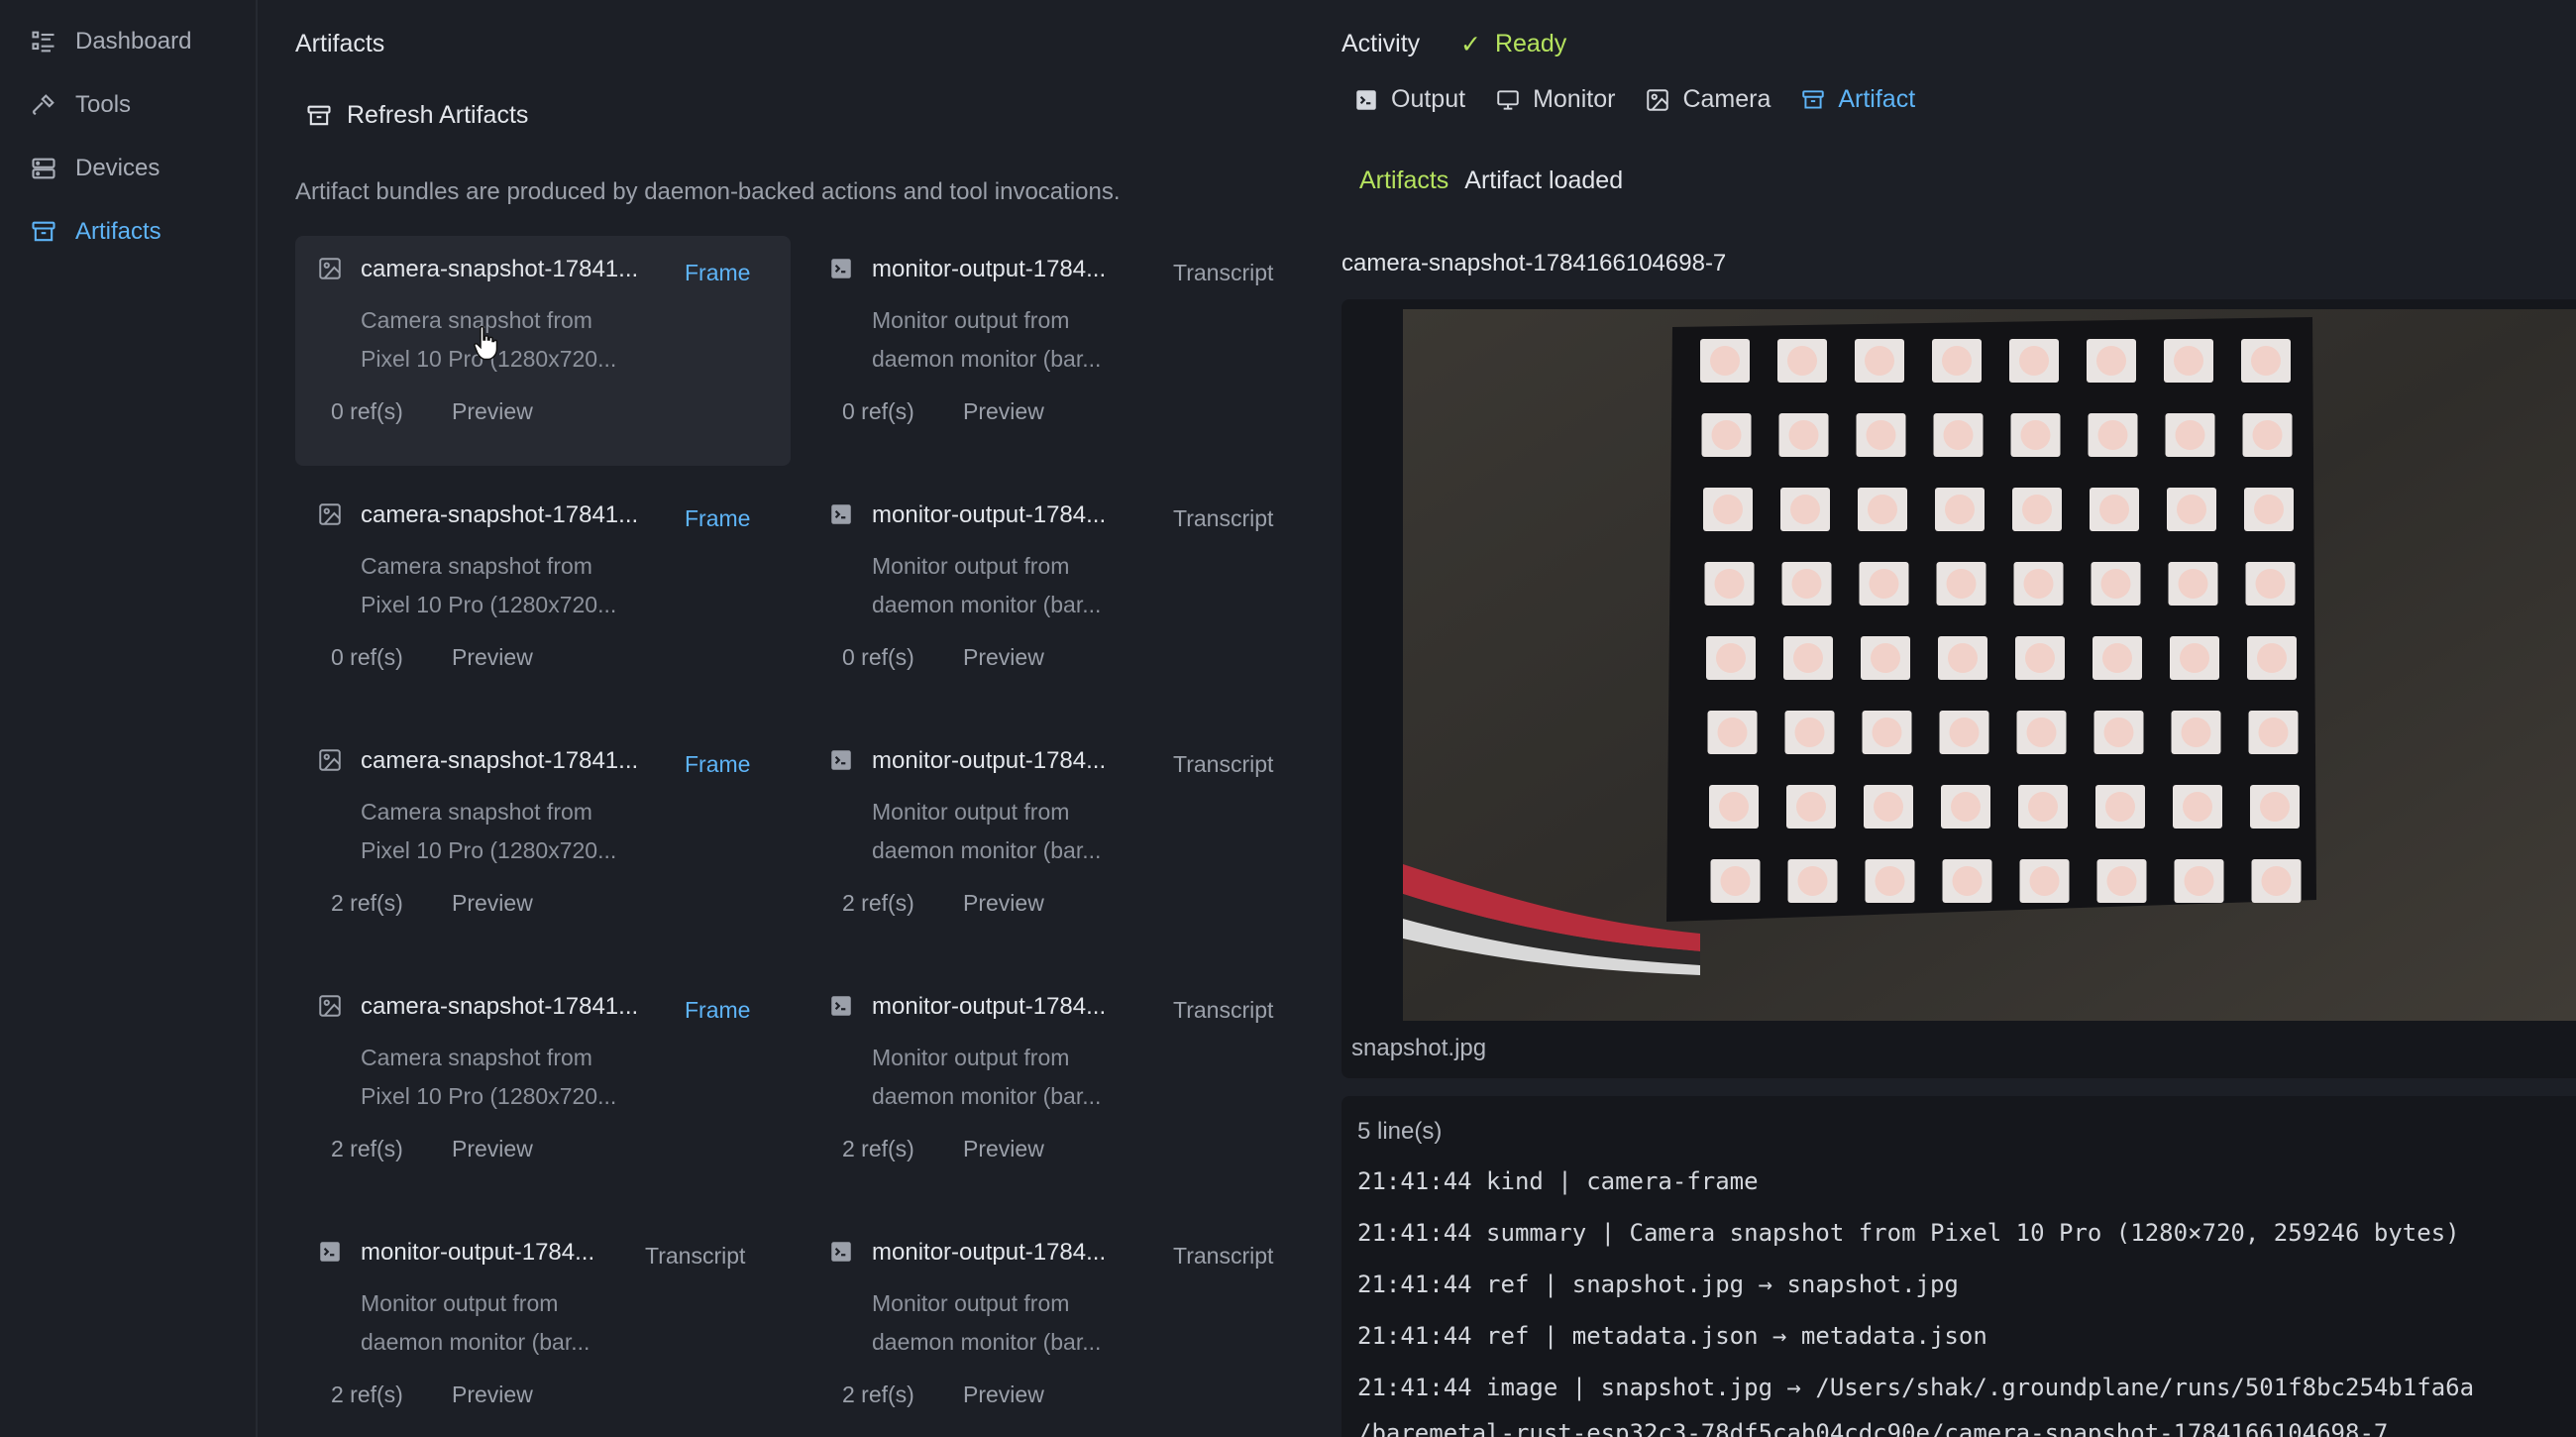  Describe the element at coordinates (1634, 99) in the screenshot. I see `activity-tabs: Output Monitor Camera Artifact` at that location.